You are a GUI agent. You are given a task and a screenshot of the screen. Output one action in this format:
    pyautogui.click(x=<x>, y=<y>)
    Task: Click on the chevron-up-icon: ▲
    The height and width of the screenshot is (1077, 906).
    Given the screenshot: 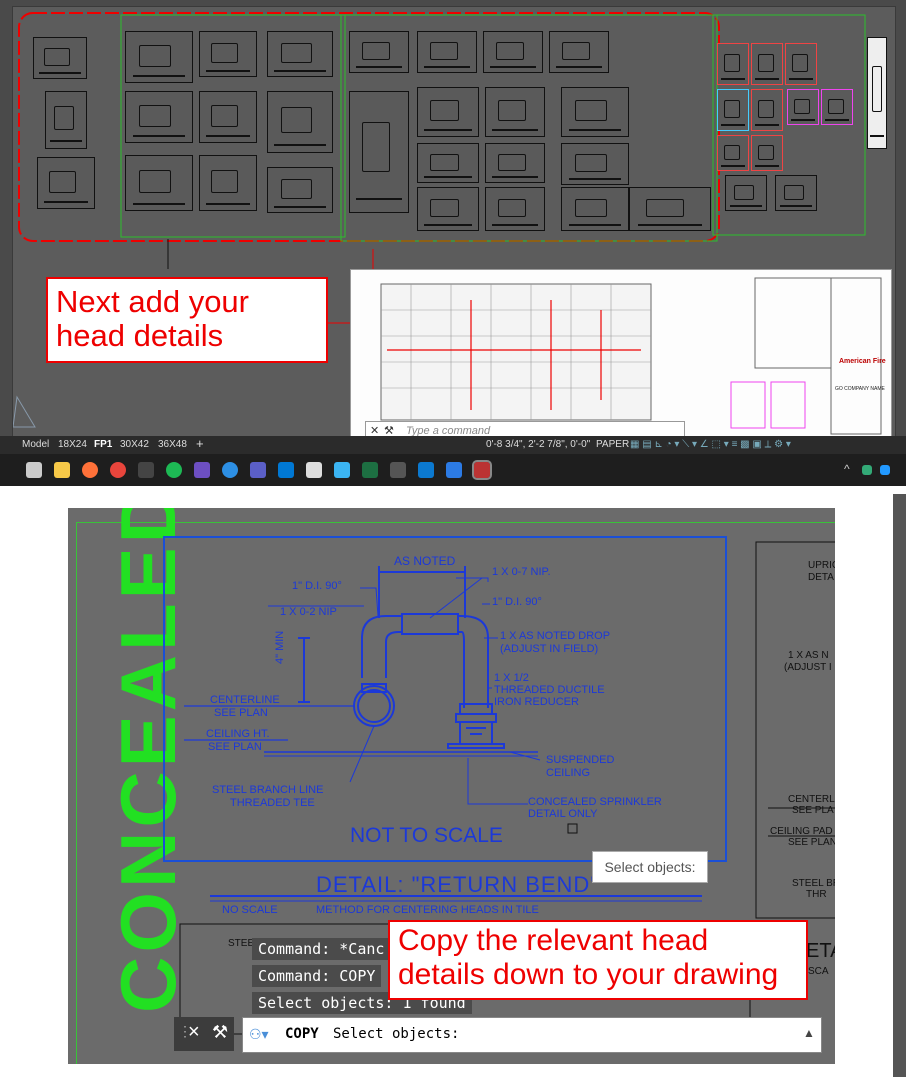 What is the action you would take?
    pyautogui.click(x=809, y=1033)
    